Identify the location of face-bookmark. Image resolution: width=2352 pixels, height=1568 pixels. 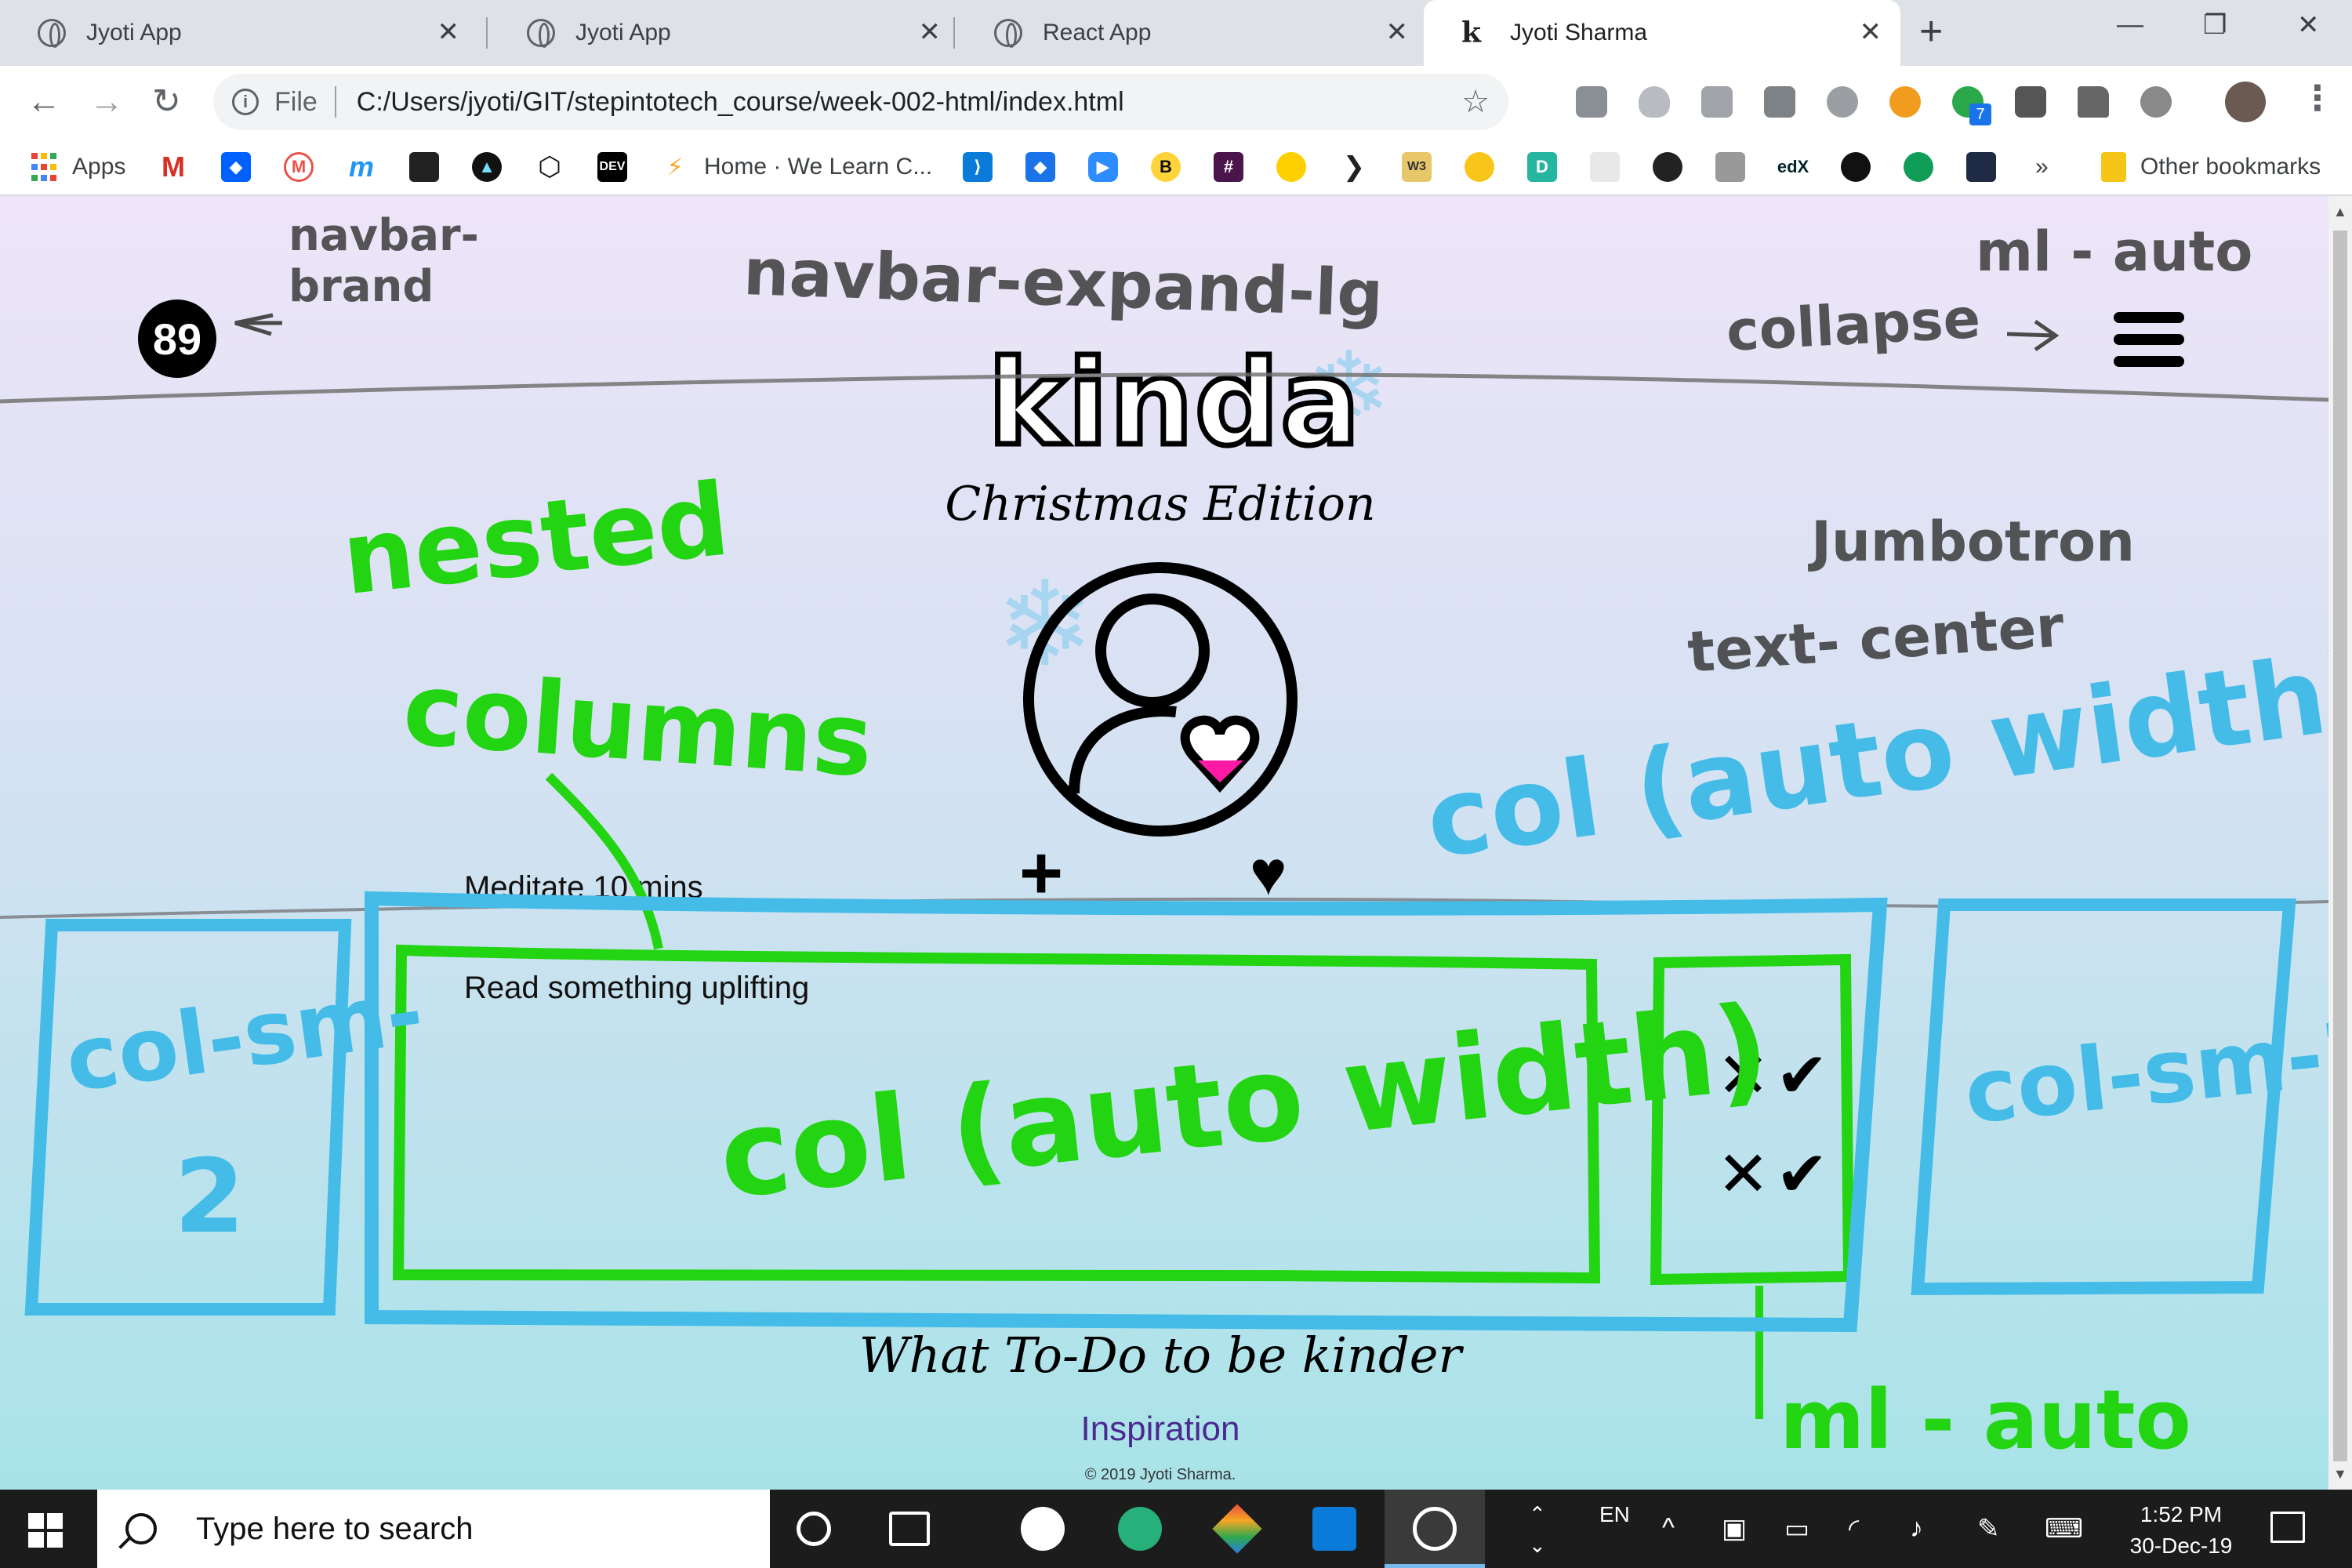
(1667, 167).